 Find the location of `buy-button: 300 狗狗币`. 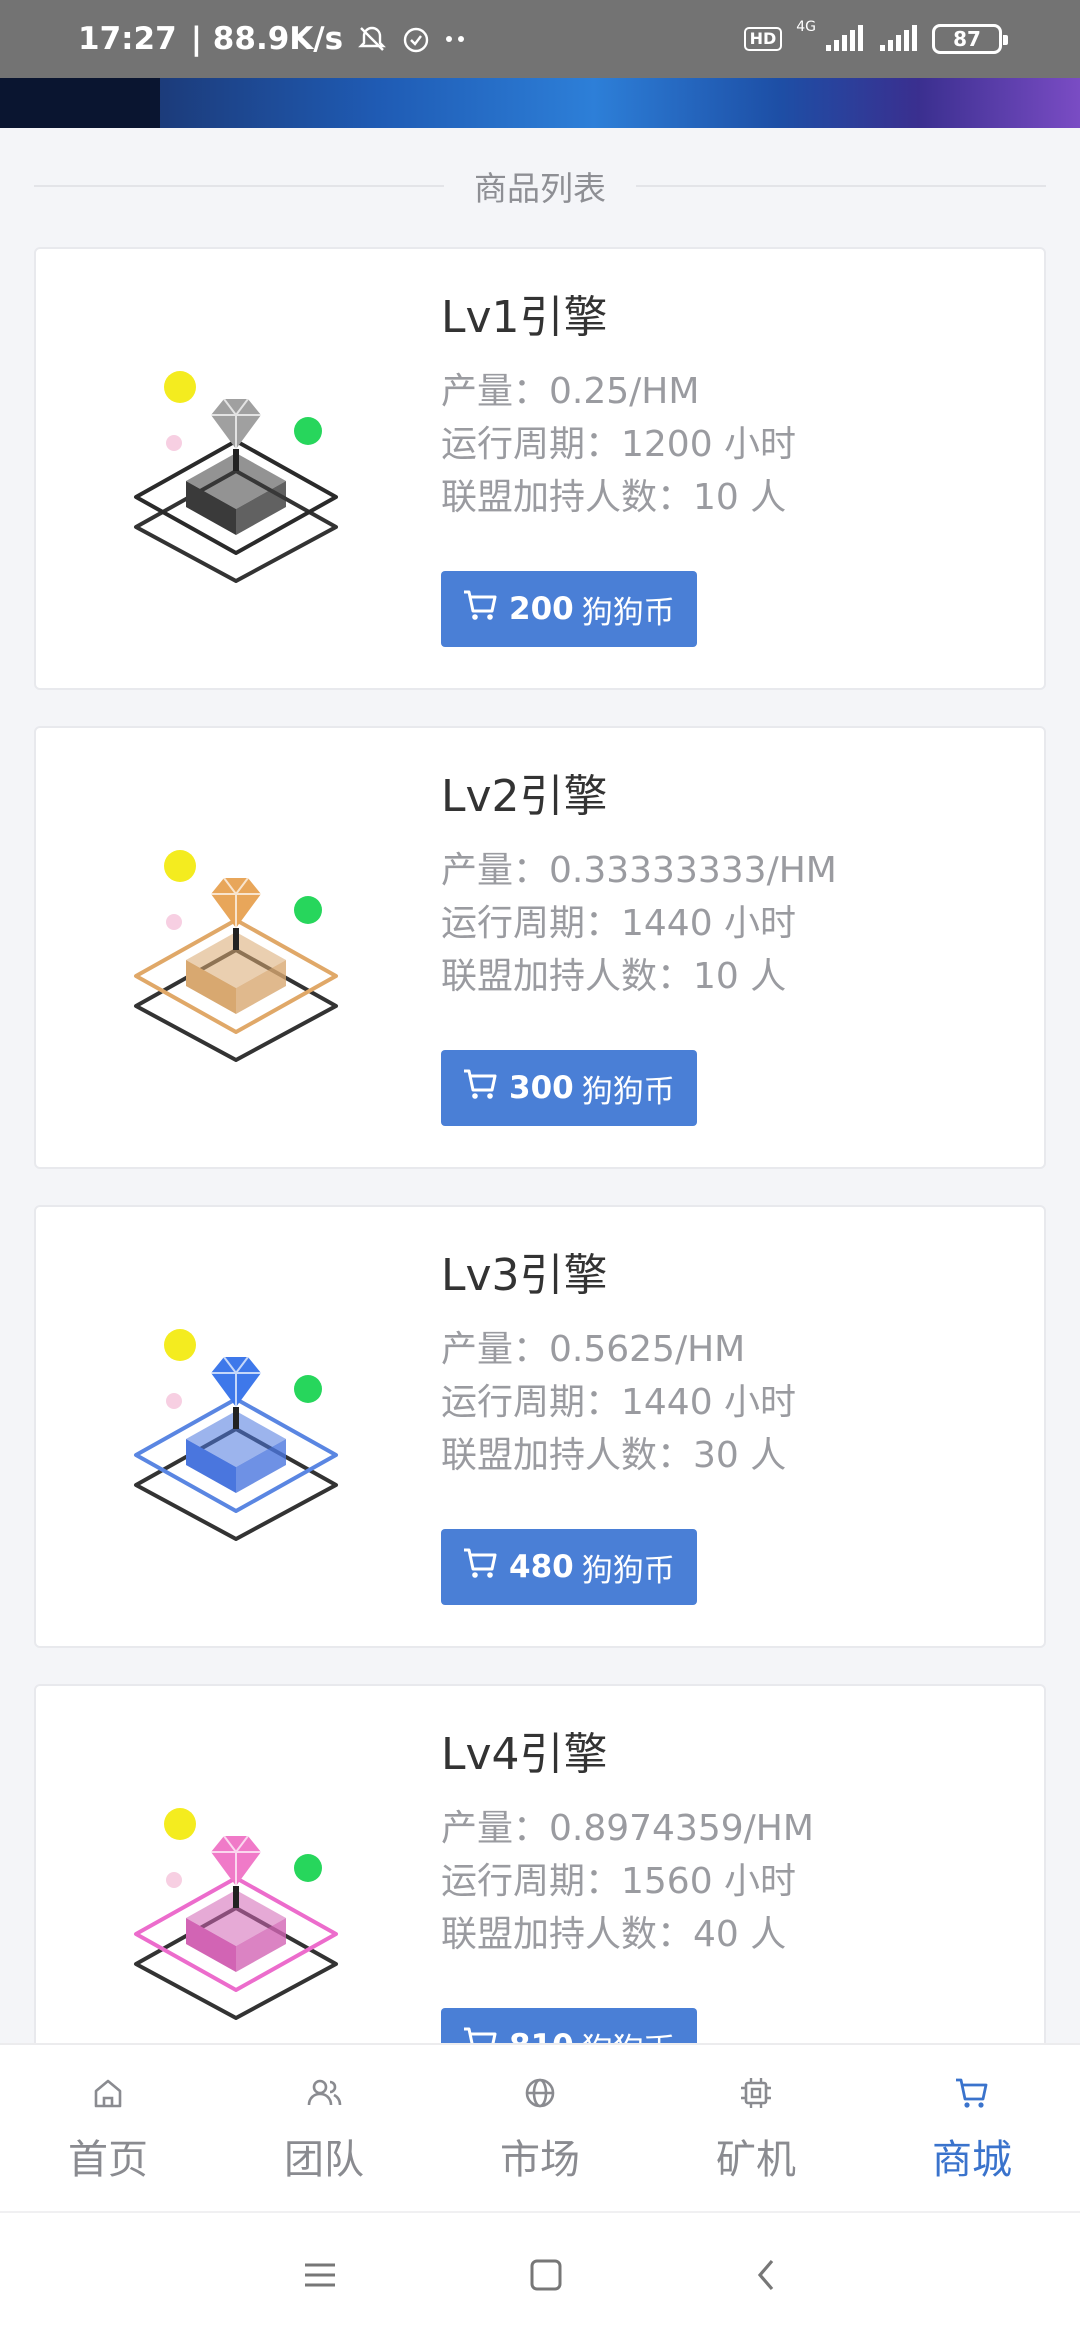

buy-button: 300 狗狗币 is located at coordinates (569, 1088).